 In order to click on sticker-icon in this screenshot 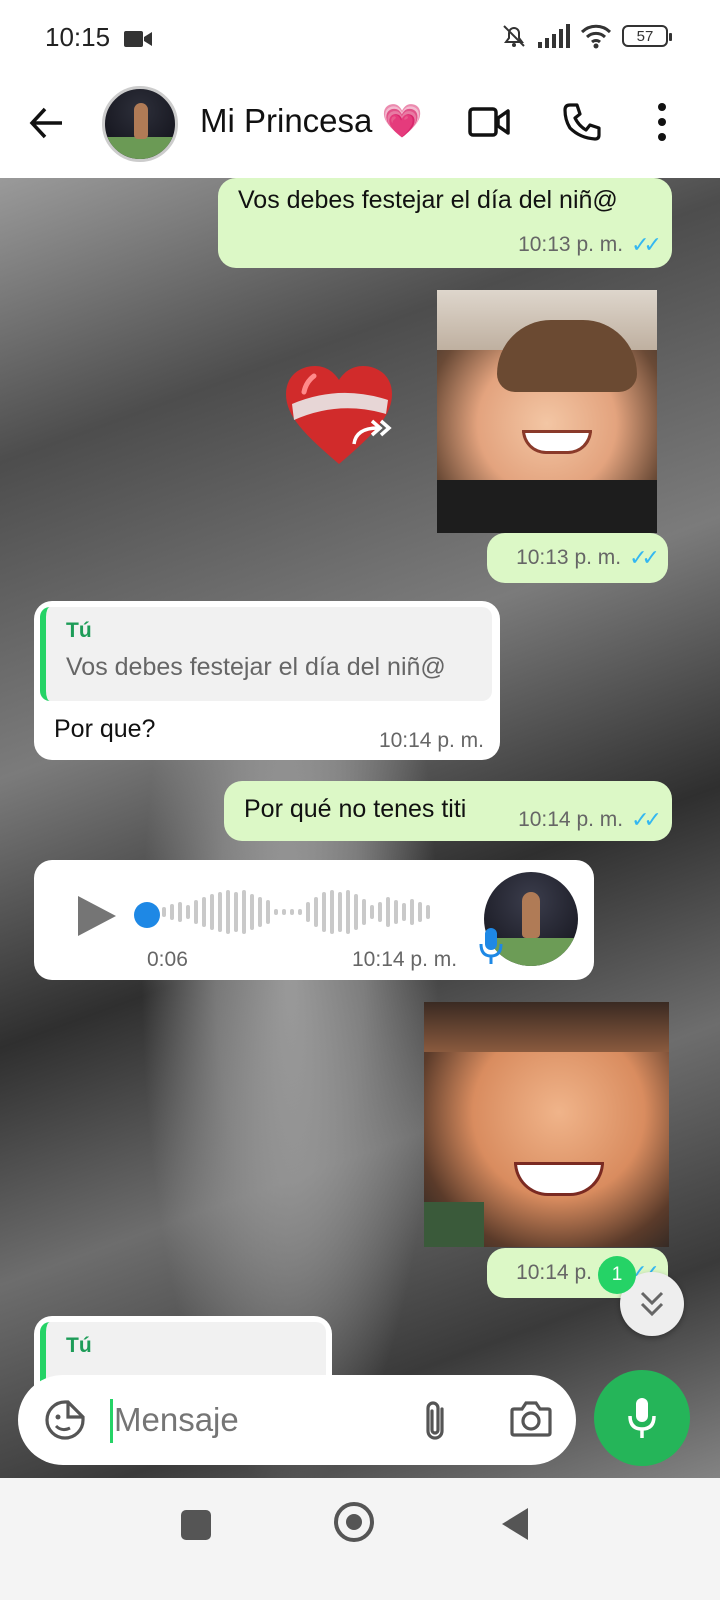, I will do `click(65, 1420)`.